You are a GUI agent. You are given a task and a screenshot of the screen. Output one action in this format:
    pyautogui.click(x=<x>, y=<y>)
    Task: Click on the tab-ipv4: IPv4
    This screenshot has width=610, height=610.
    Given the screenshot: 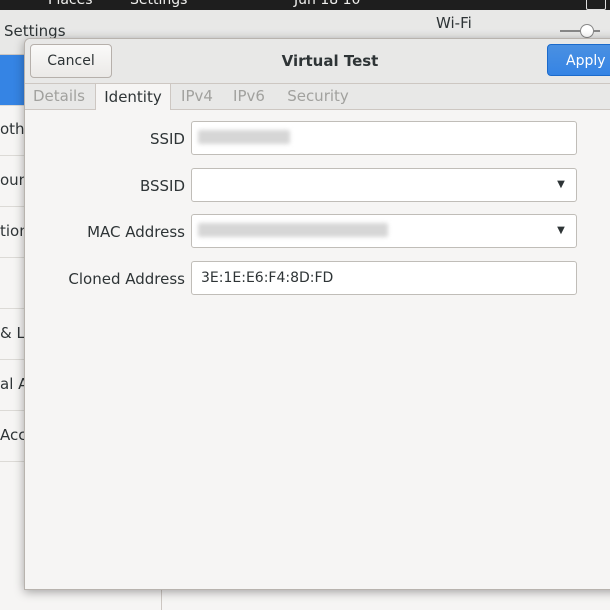 What is the action you would take?
    pyautogui.click(x=197, y=96)
    